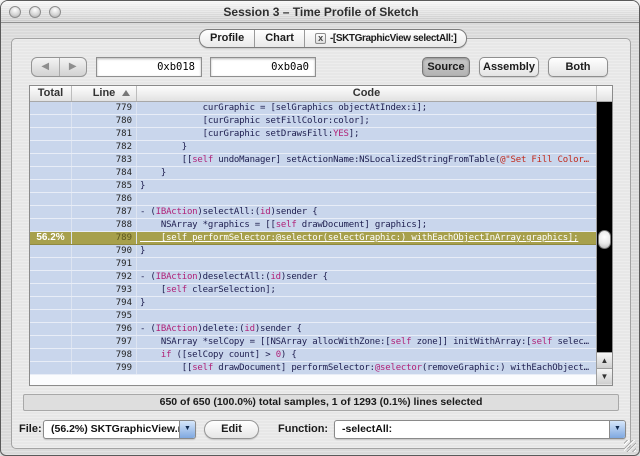  What do you see at coordinates (617, 429) in the screenshot?
I see `function-popup-arrow-icon: ▼` at bounding box center [617, 429].